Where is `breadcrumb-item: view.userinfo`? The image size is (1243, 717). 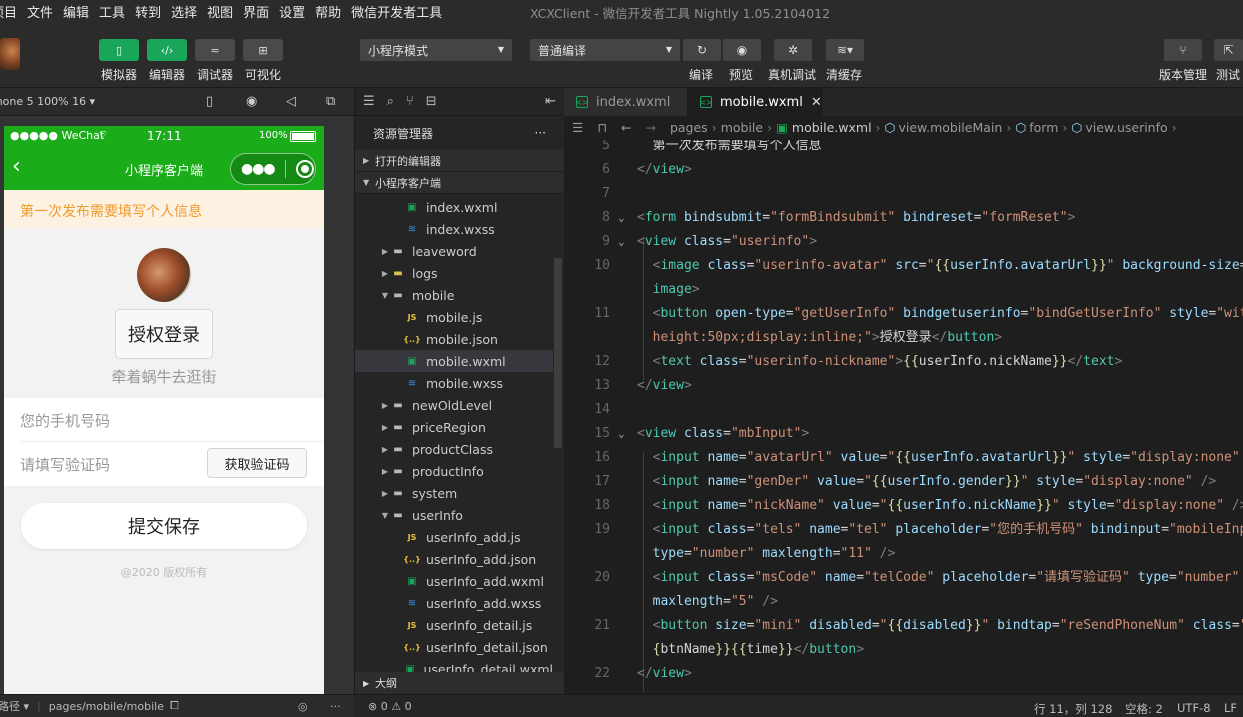 breadcrumb-item: view.userinfo is located at coordinates (1126, 127).